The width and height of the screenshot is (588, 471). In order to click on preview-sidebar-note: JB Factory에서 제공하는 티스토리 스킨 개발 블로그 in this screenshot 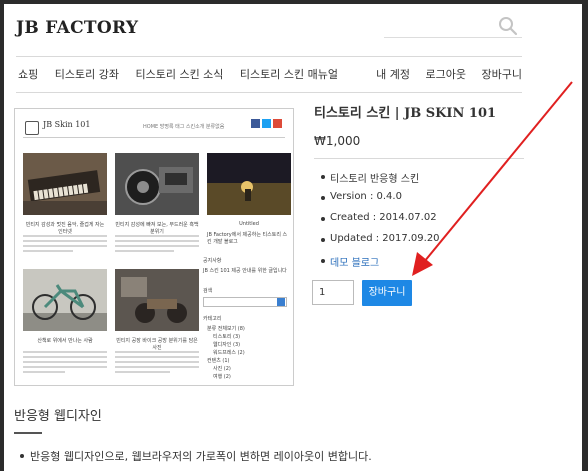, I will do `click(247, 238)`.